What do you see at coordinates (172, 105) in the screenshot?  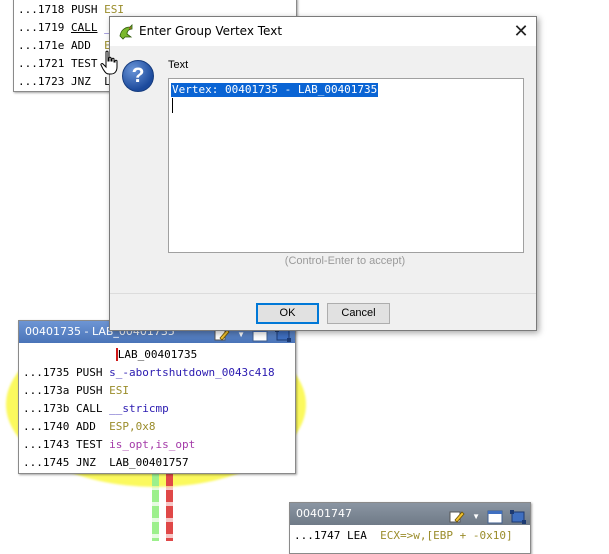 I see `text-caret` at bounding box center [172, 105].